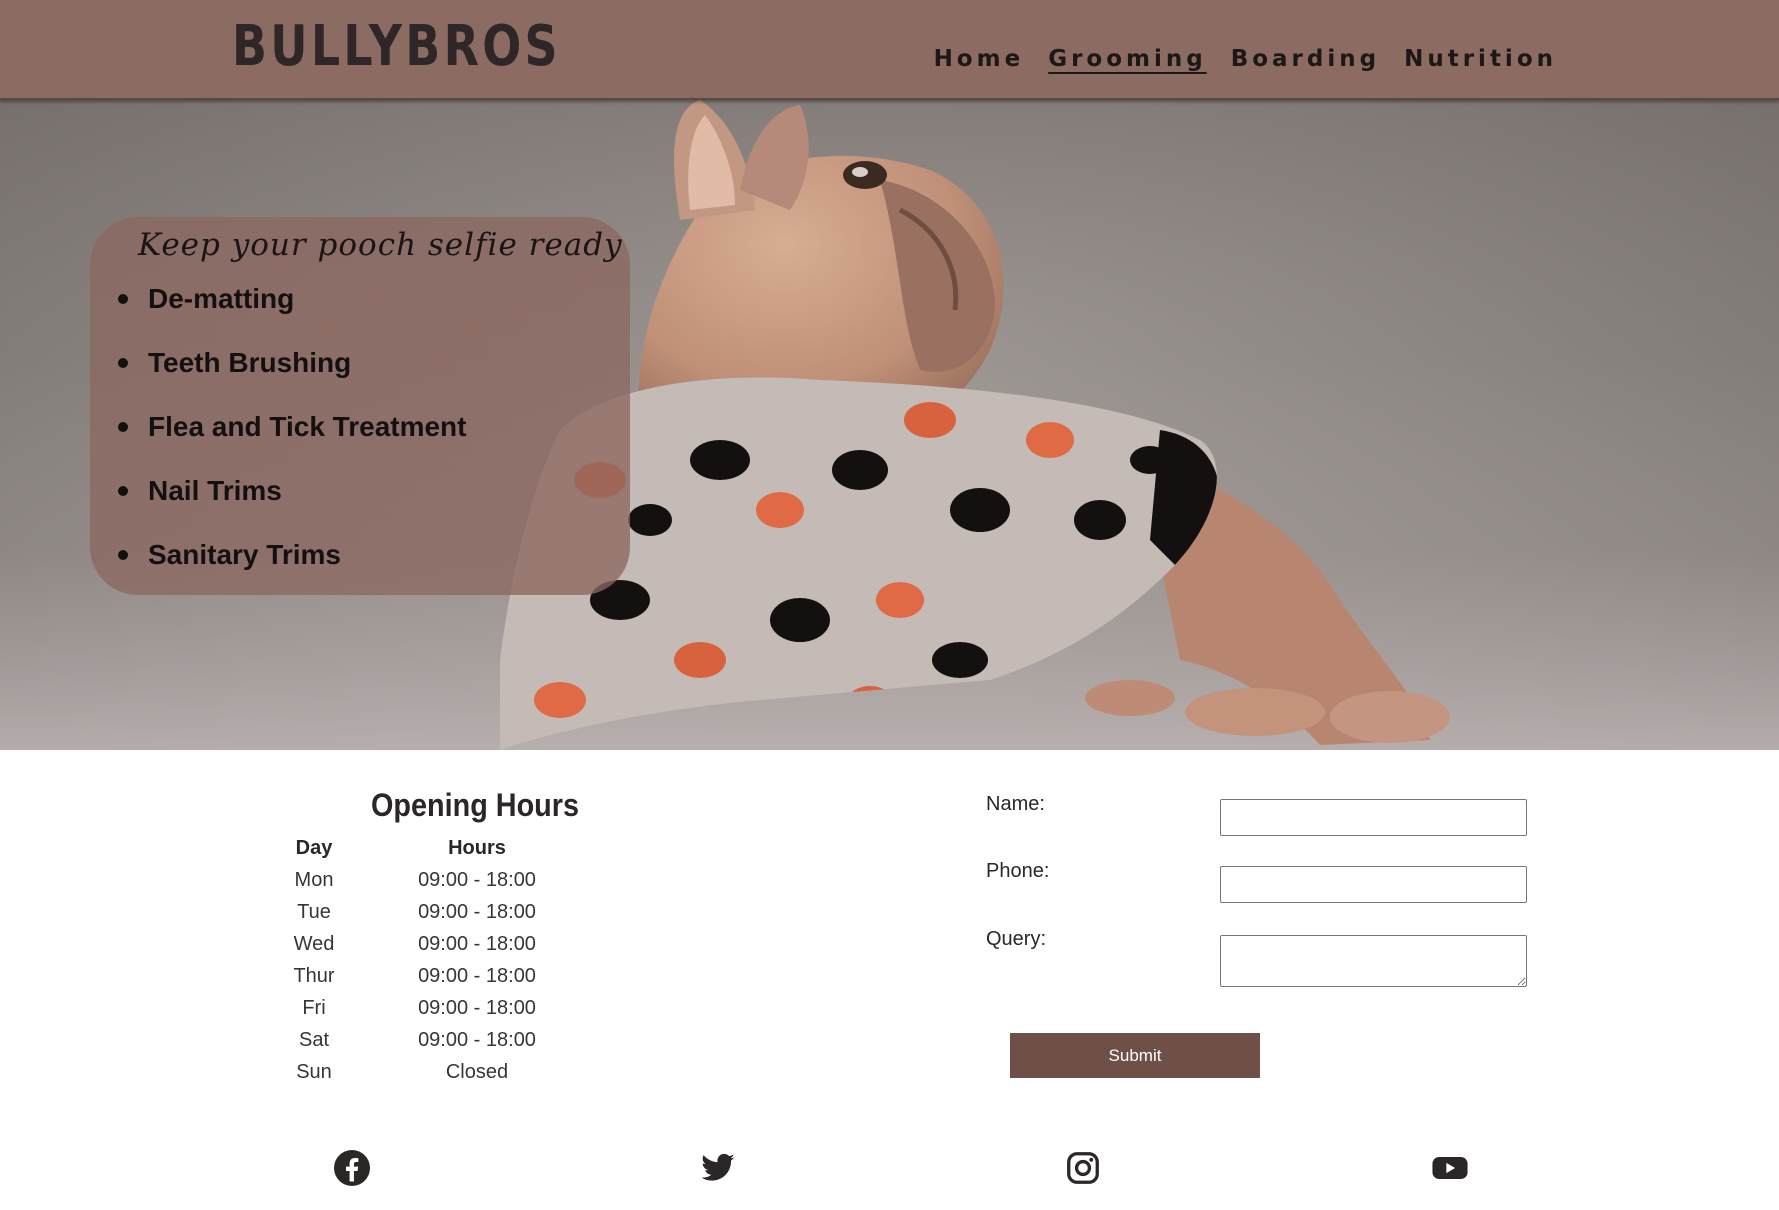 Image resolution: width=1779 pixels, height=1210 pixels. What do you see at coordinates (1127, 59) in the screenshot?
I see `nav-grooming: Grooming` at bounding box center [1127, 59].